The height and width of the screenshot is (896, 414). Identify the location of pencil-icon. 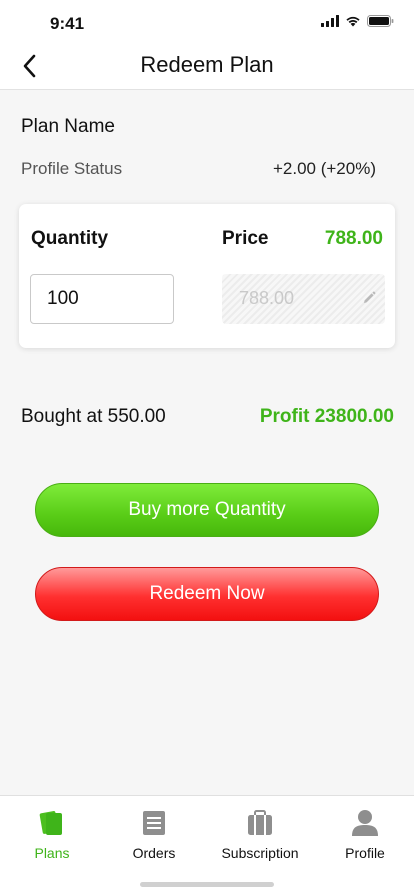
(370, 297).